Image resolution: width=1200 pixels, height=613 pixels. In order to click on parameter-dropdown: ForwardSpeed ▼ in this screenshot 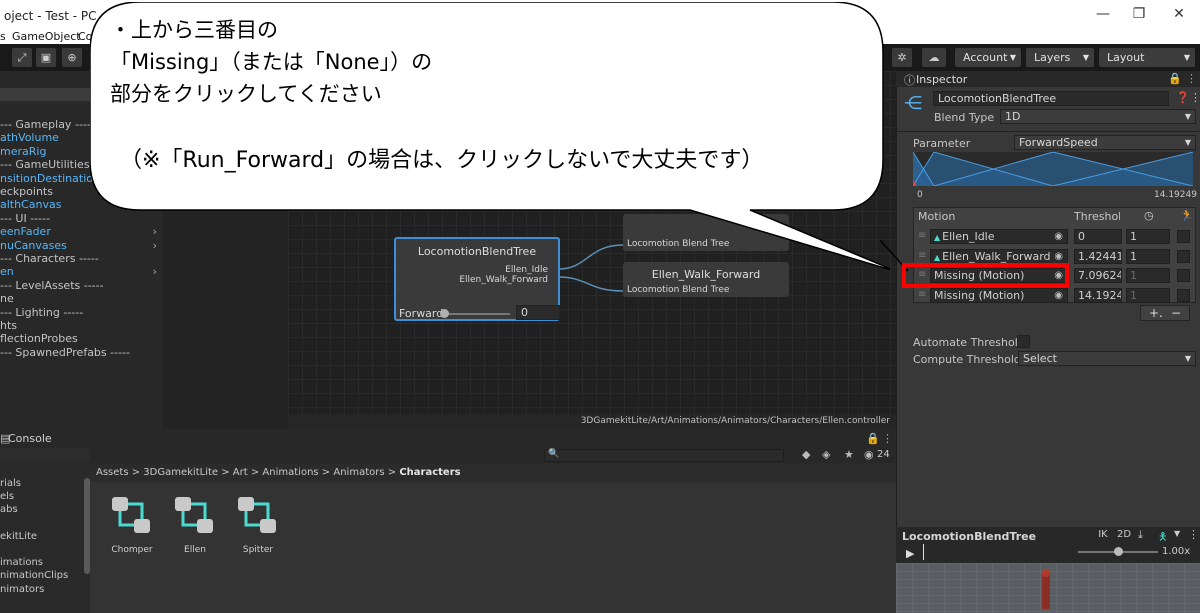, I will do `click(1105, 142)`.